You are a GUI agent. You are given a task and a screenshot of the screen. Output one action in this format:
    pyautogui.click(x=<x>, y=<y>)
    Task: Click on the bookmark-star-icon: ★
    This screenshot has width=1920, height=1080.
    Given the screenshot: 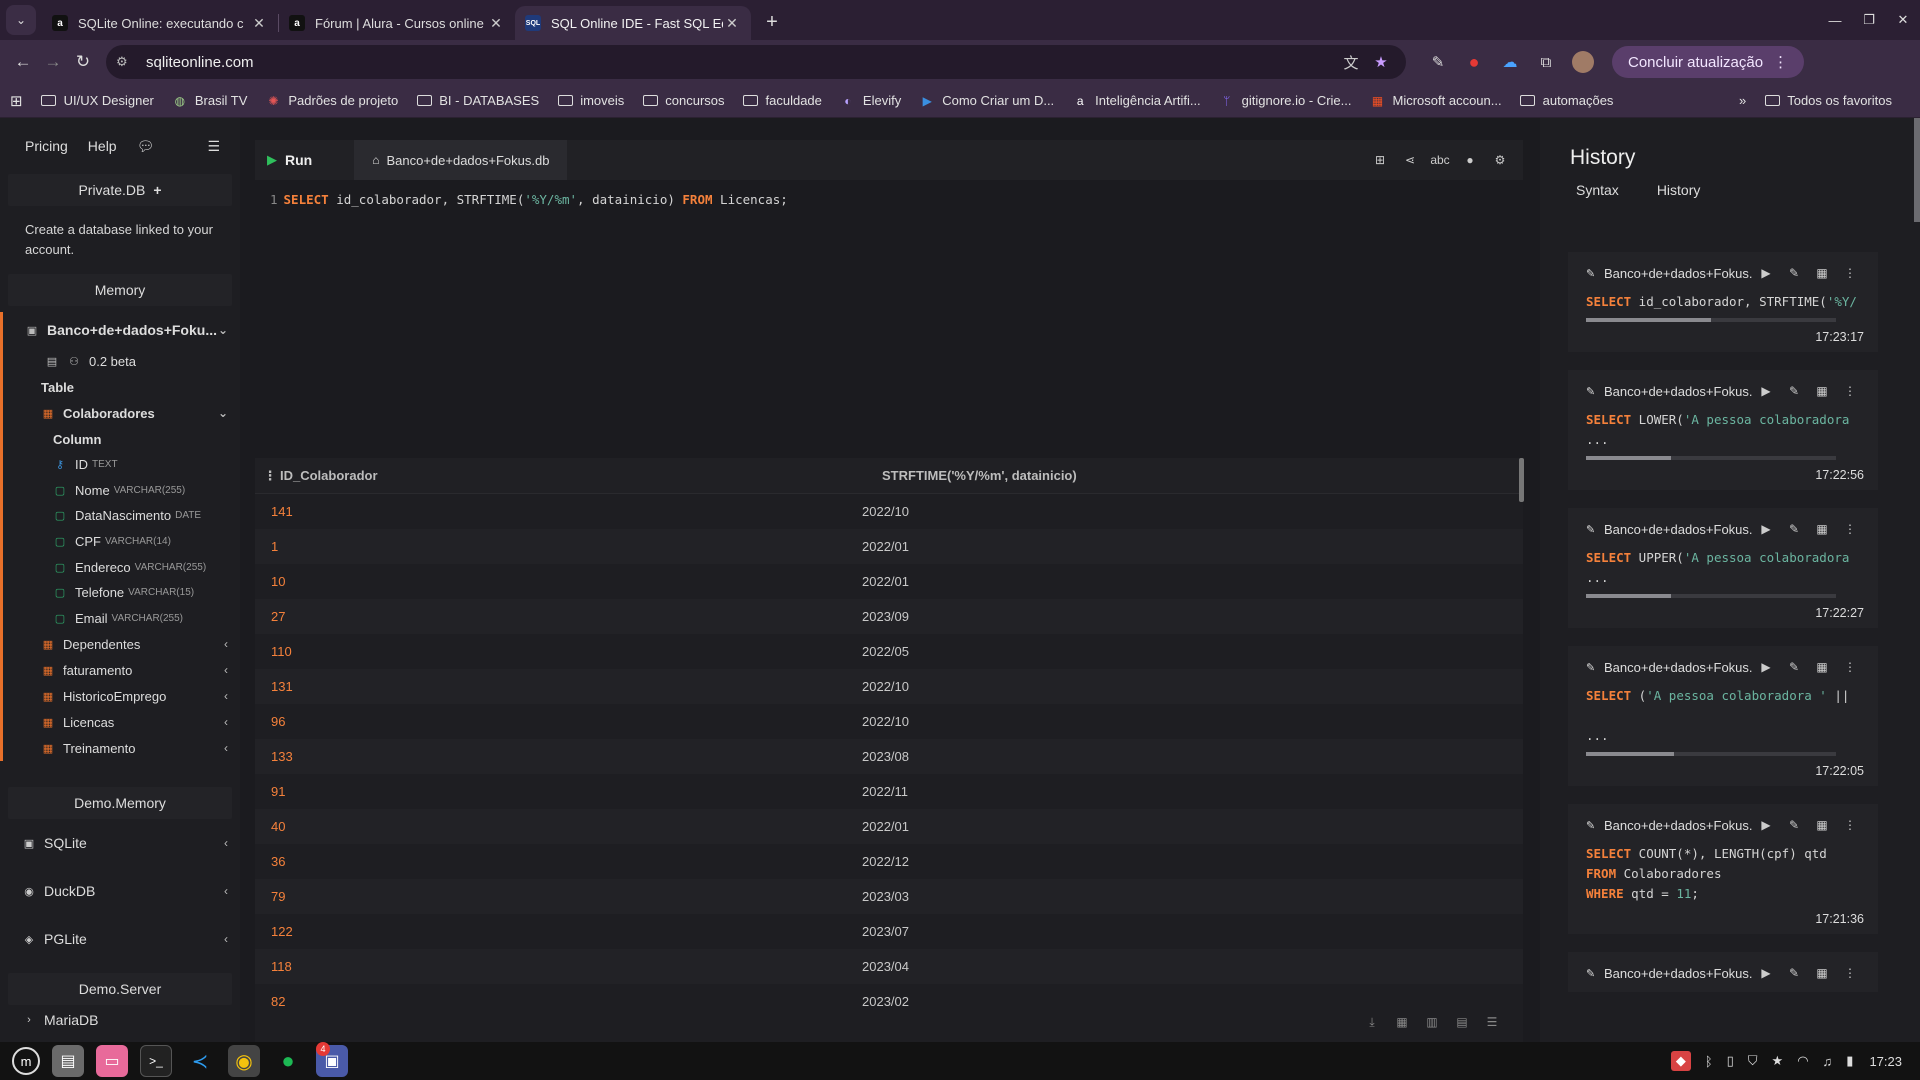 What is the action you would take?
    pyautogui.click(x=1381, y=62)
    